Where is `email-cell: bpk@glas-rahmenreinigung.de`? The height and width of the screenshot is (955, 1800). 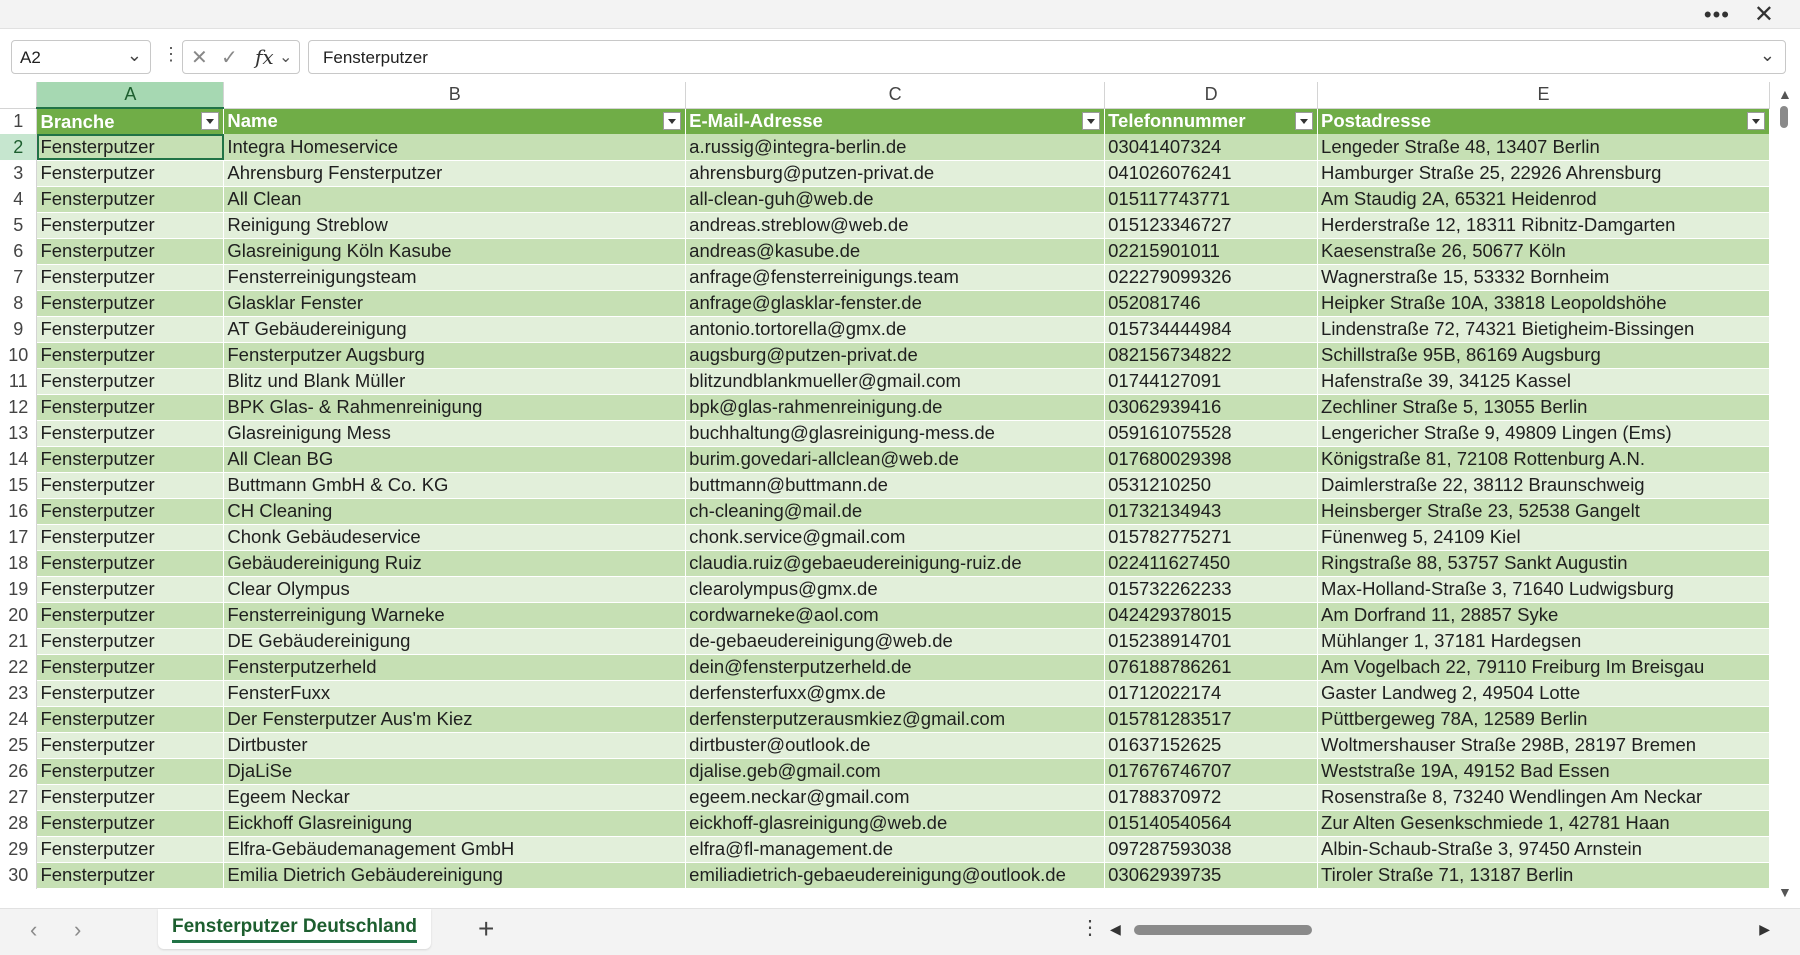
email-cell: bpk@glas-rahmenreinigung.de is located at coordinates (895, 407).